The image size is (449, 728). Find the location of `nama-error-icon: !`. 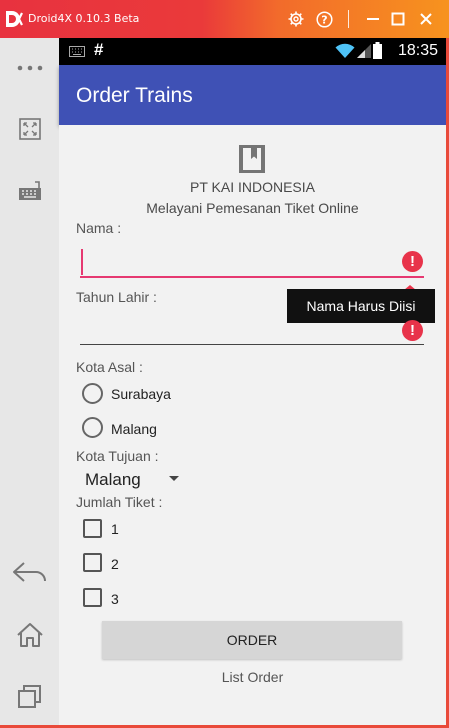

nama-error-icon: ! is located at coordinates (412, 261).